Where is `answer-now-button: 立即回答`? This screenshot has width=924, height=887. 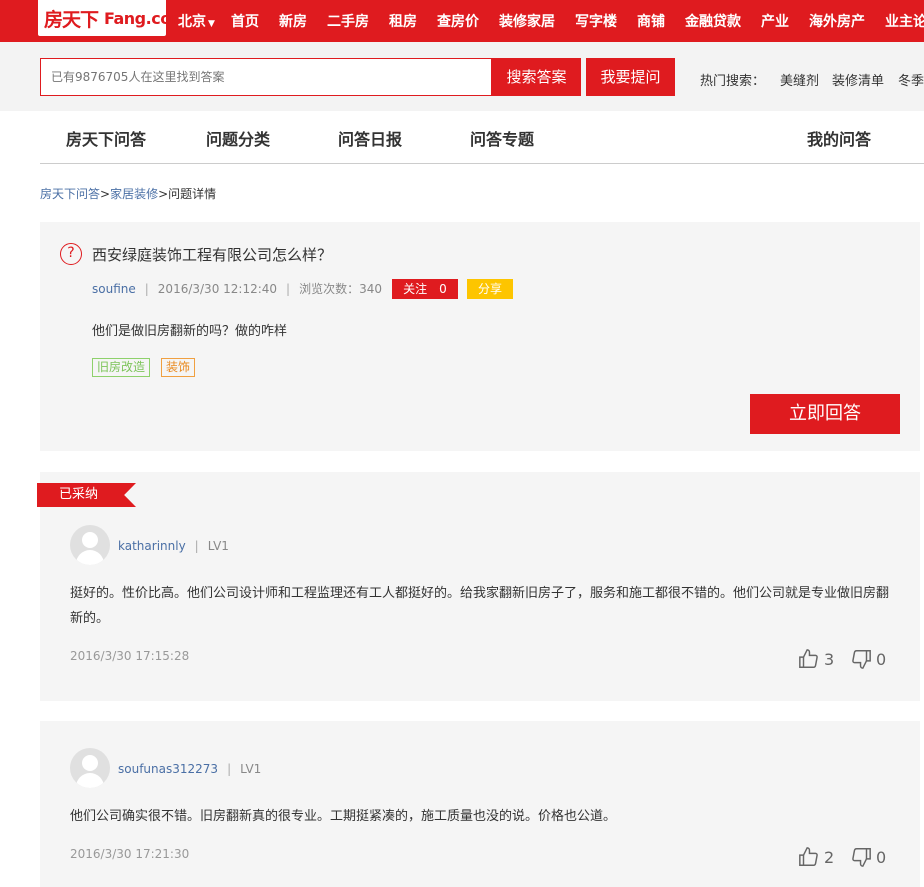 answer-now-button: 立即回答 is located at coordinates (825, 414).